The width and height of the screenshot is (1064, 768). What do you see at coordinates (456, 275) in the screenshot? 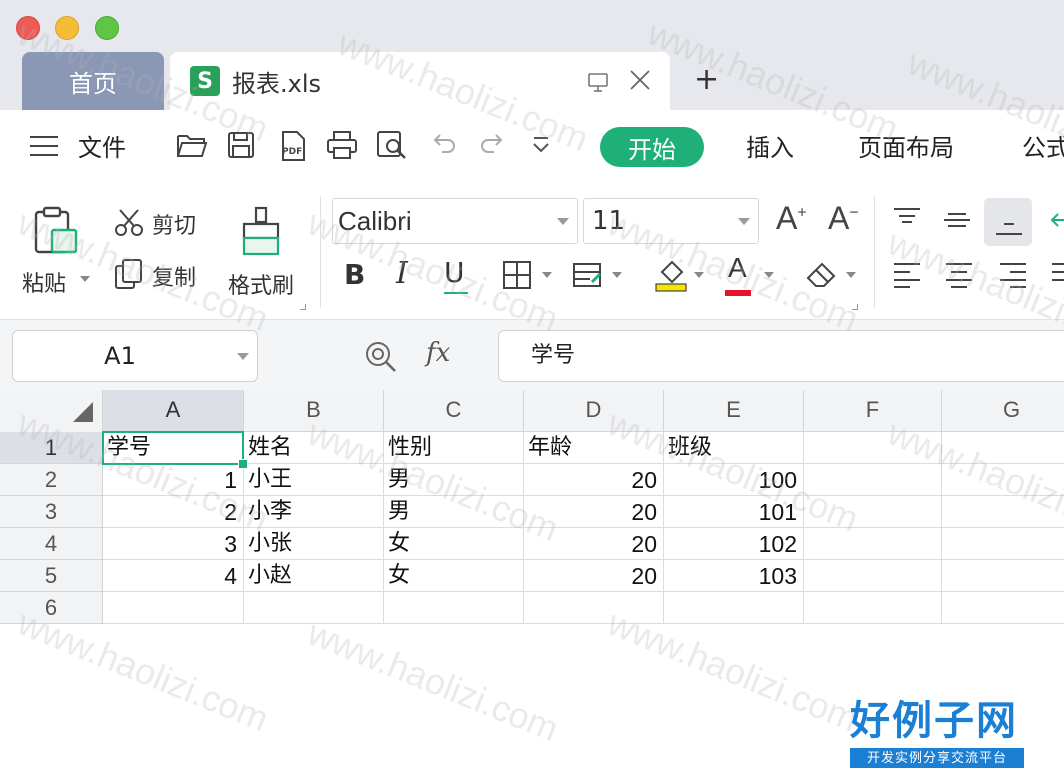
I see `underline-button: U` at bounding box center [456, 275].